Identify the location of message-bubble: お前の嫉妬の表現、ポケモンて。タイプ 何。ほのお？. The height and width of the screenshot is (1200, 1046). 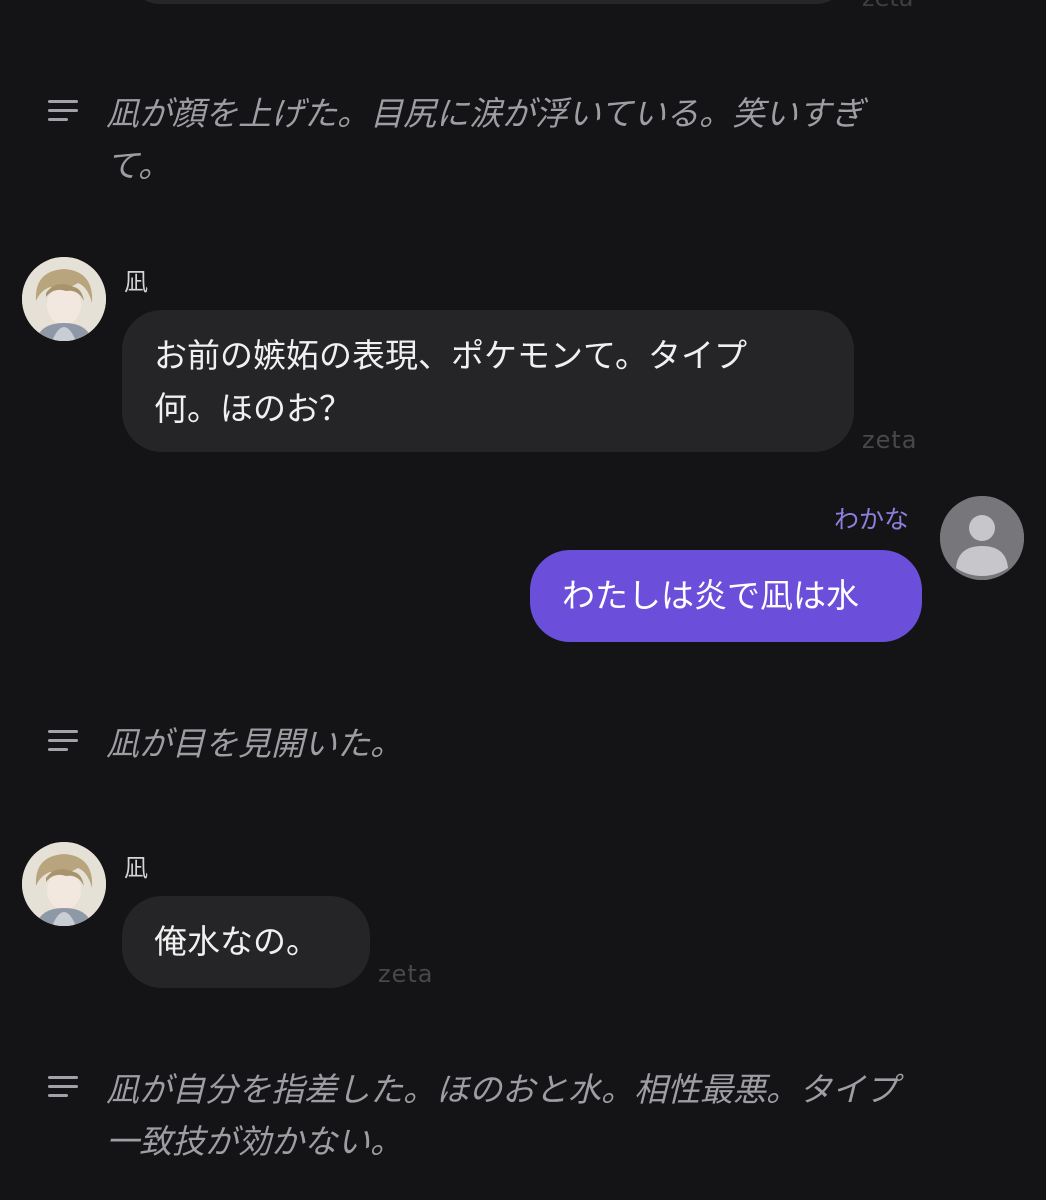
(488, 381).